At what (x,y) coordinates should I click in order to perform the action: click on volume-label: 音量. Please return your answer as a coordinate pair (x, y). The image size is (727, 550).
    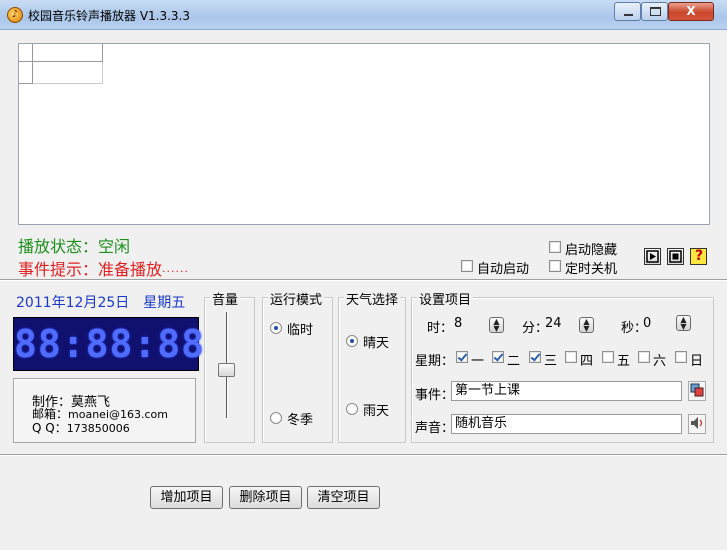
    Looking at the image, I should click on (225, 298).